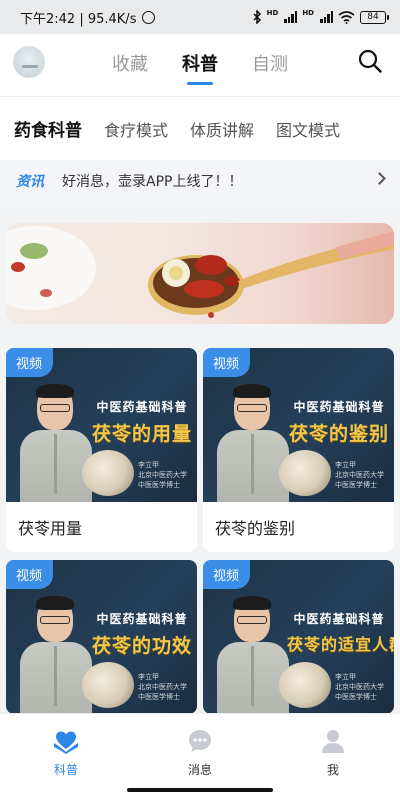 Image resolution: width=400 pixels, height=800 pixels. I want to click on status-bar: 下午2:42 | 95.4K/s HD HD 84, so click(200, 17).